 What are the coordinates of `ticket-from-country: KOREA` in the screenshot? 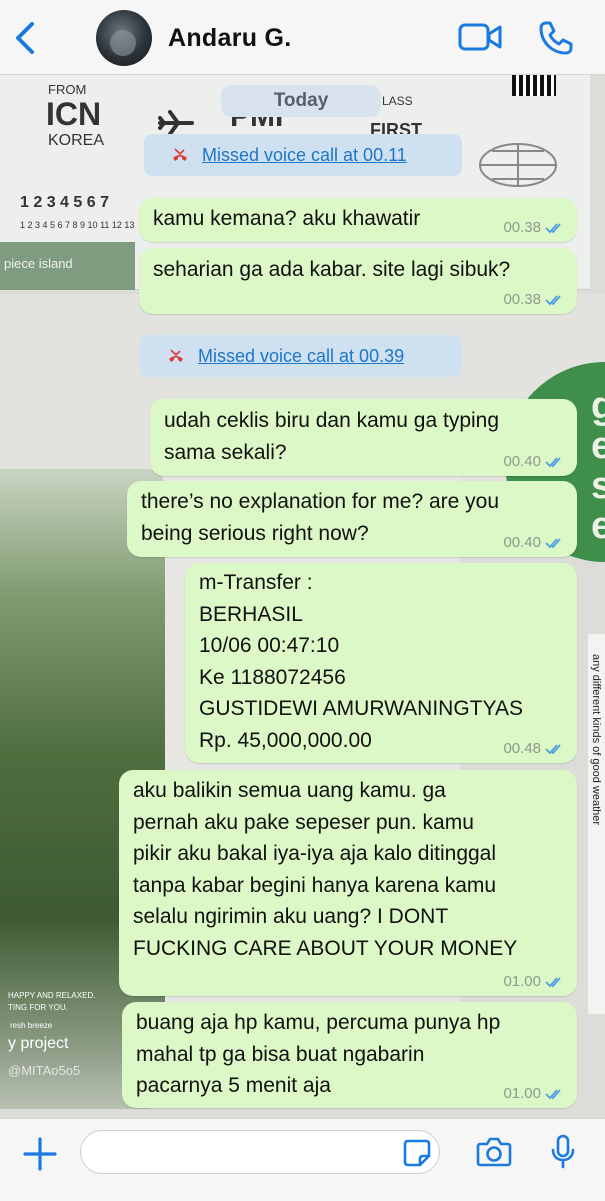 It's located at (76, 140).